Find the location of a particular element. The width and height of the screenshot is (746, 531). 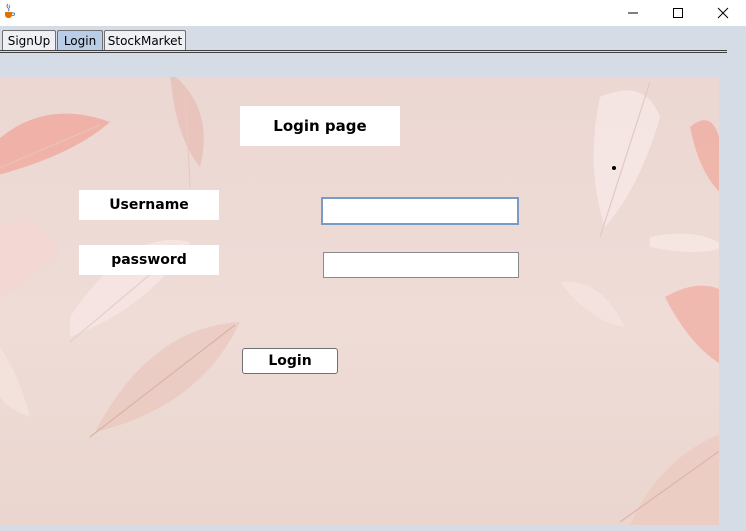

login-button: Login is located at coordinates (290, 361).